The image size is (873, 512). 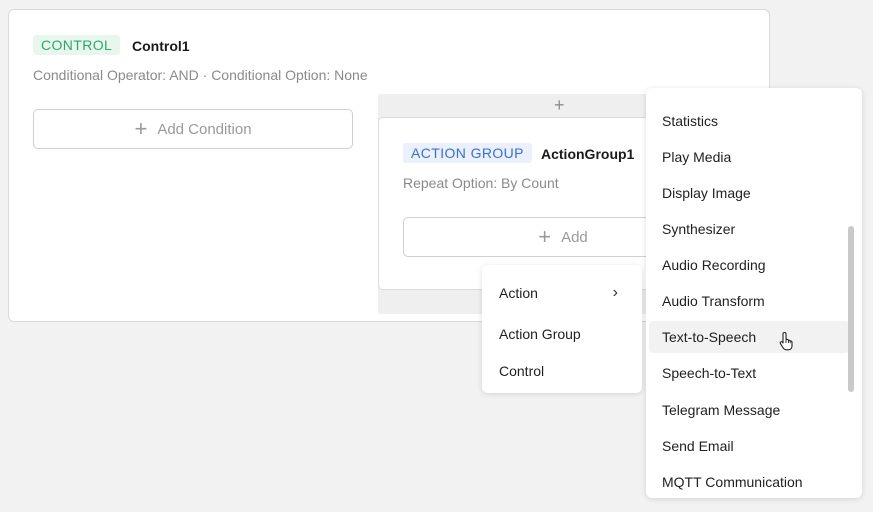 I want to click on menu-item-action-group: Action Group, so click(x=562, y=334).